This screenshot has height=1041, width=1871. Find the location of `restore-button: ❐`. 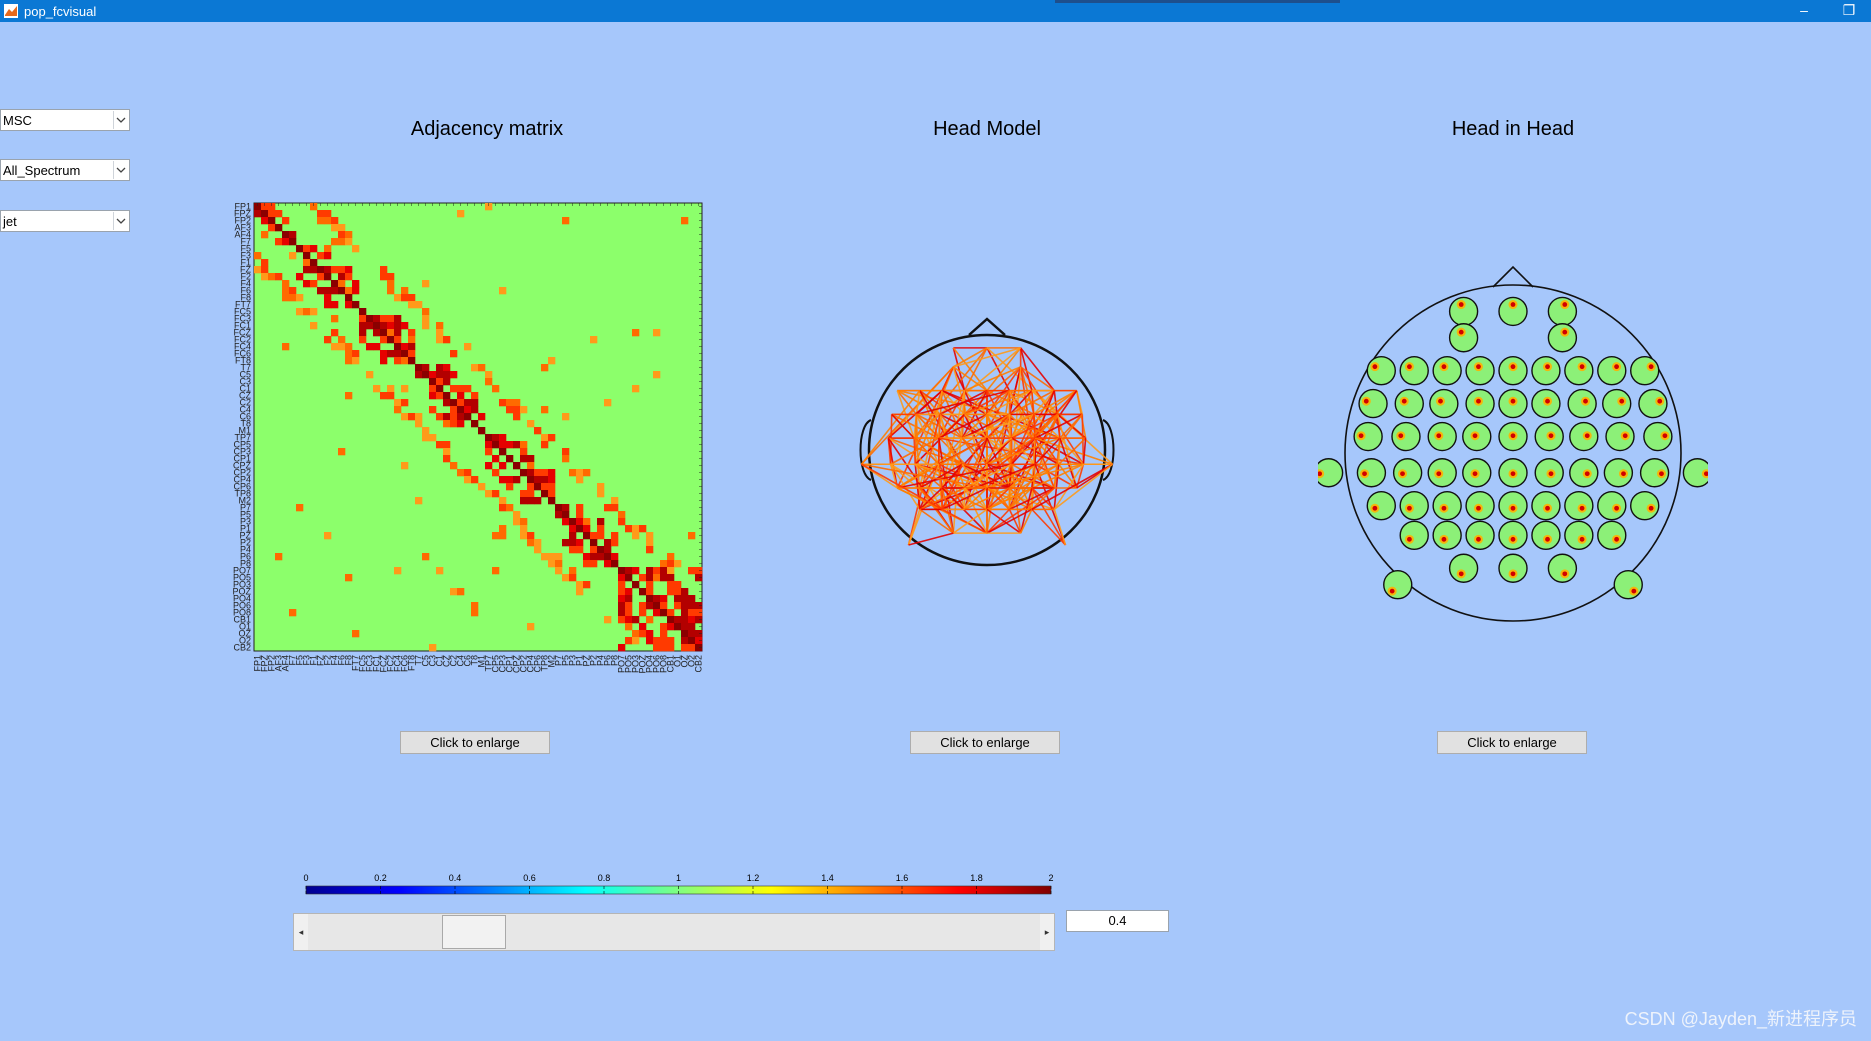

restore-button: ❐ is located at coordinates (1849, 11).